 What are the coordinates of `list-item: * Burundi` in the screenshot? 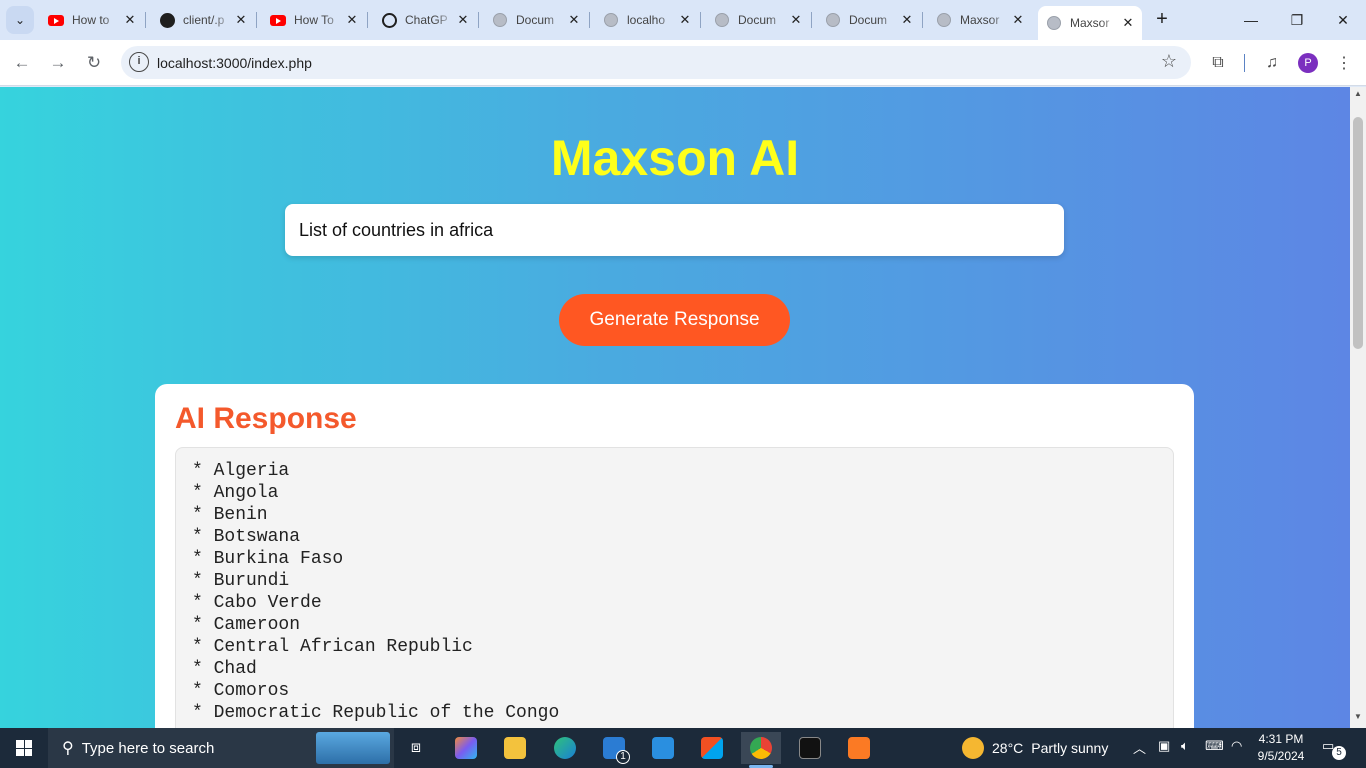 It's located at (241, 581).